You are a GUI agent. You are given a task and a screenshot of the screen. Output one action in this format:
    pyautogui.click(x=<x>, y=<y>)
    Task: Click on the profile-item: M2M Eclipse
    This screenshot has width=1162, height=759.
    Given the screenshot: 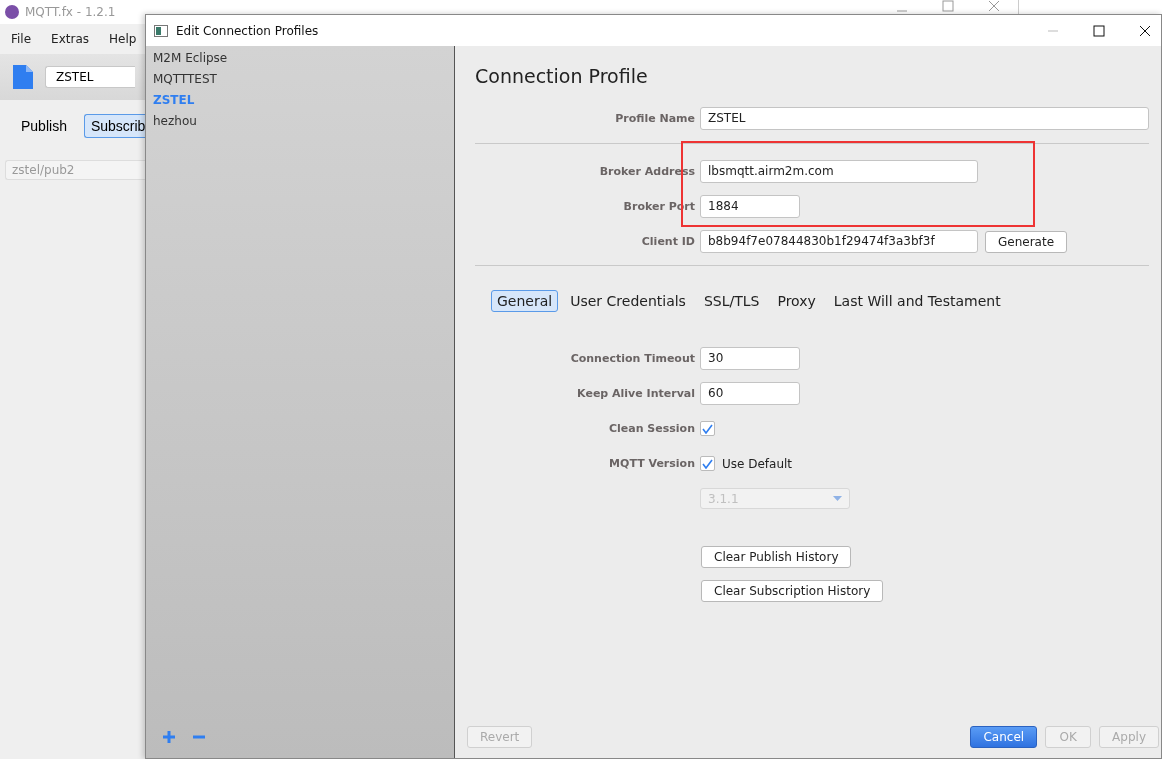 What is the action you would take?
    pyautogui.click(x=303, y=58)
    